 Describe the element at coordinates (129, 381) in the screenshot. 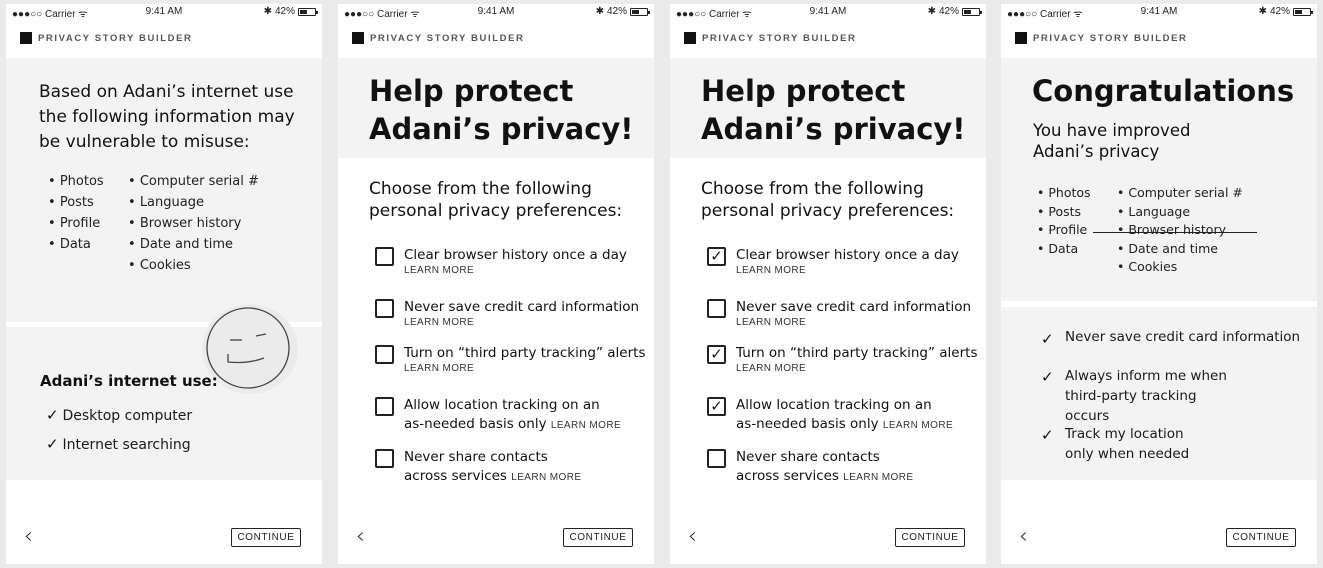

I see `usage-title: Adani’s internet use:` at that location.